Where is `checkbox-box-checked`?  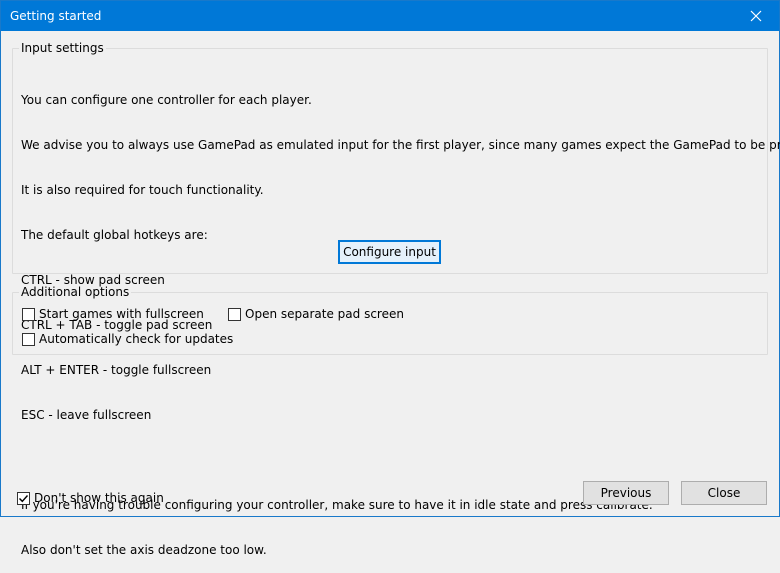 checkbox-box-checked is located at coordinates (23, 498).